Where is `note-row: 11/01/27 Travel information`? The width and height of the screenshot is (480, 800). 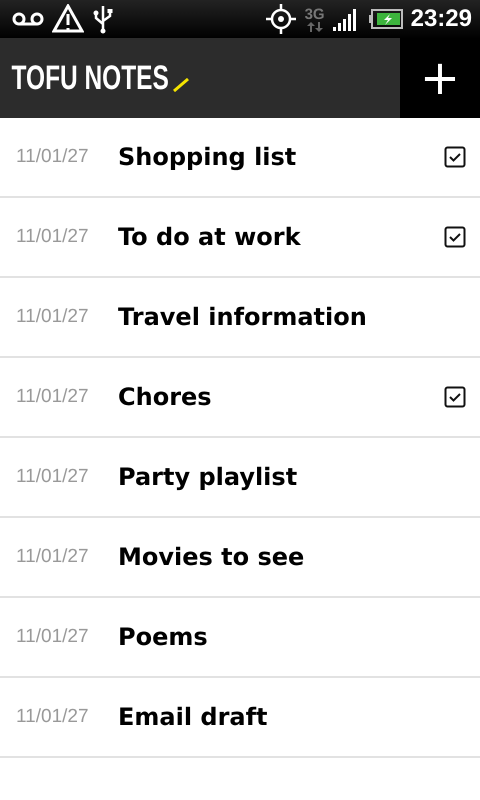 note-row: 11/01/27 Travel information is located at coordinates (240, 318).